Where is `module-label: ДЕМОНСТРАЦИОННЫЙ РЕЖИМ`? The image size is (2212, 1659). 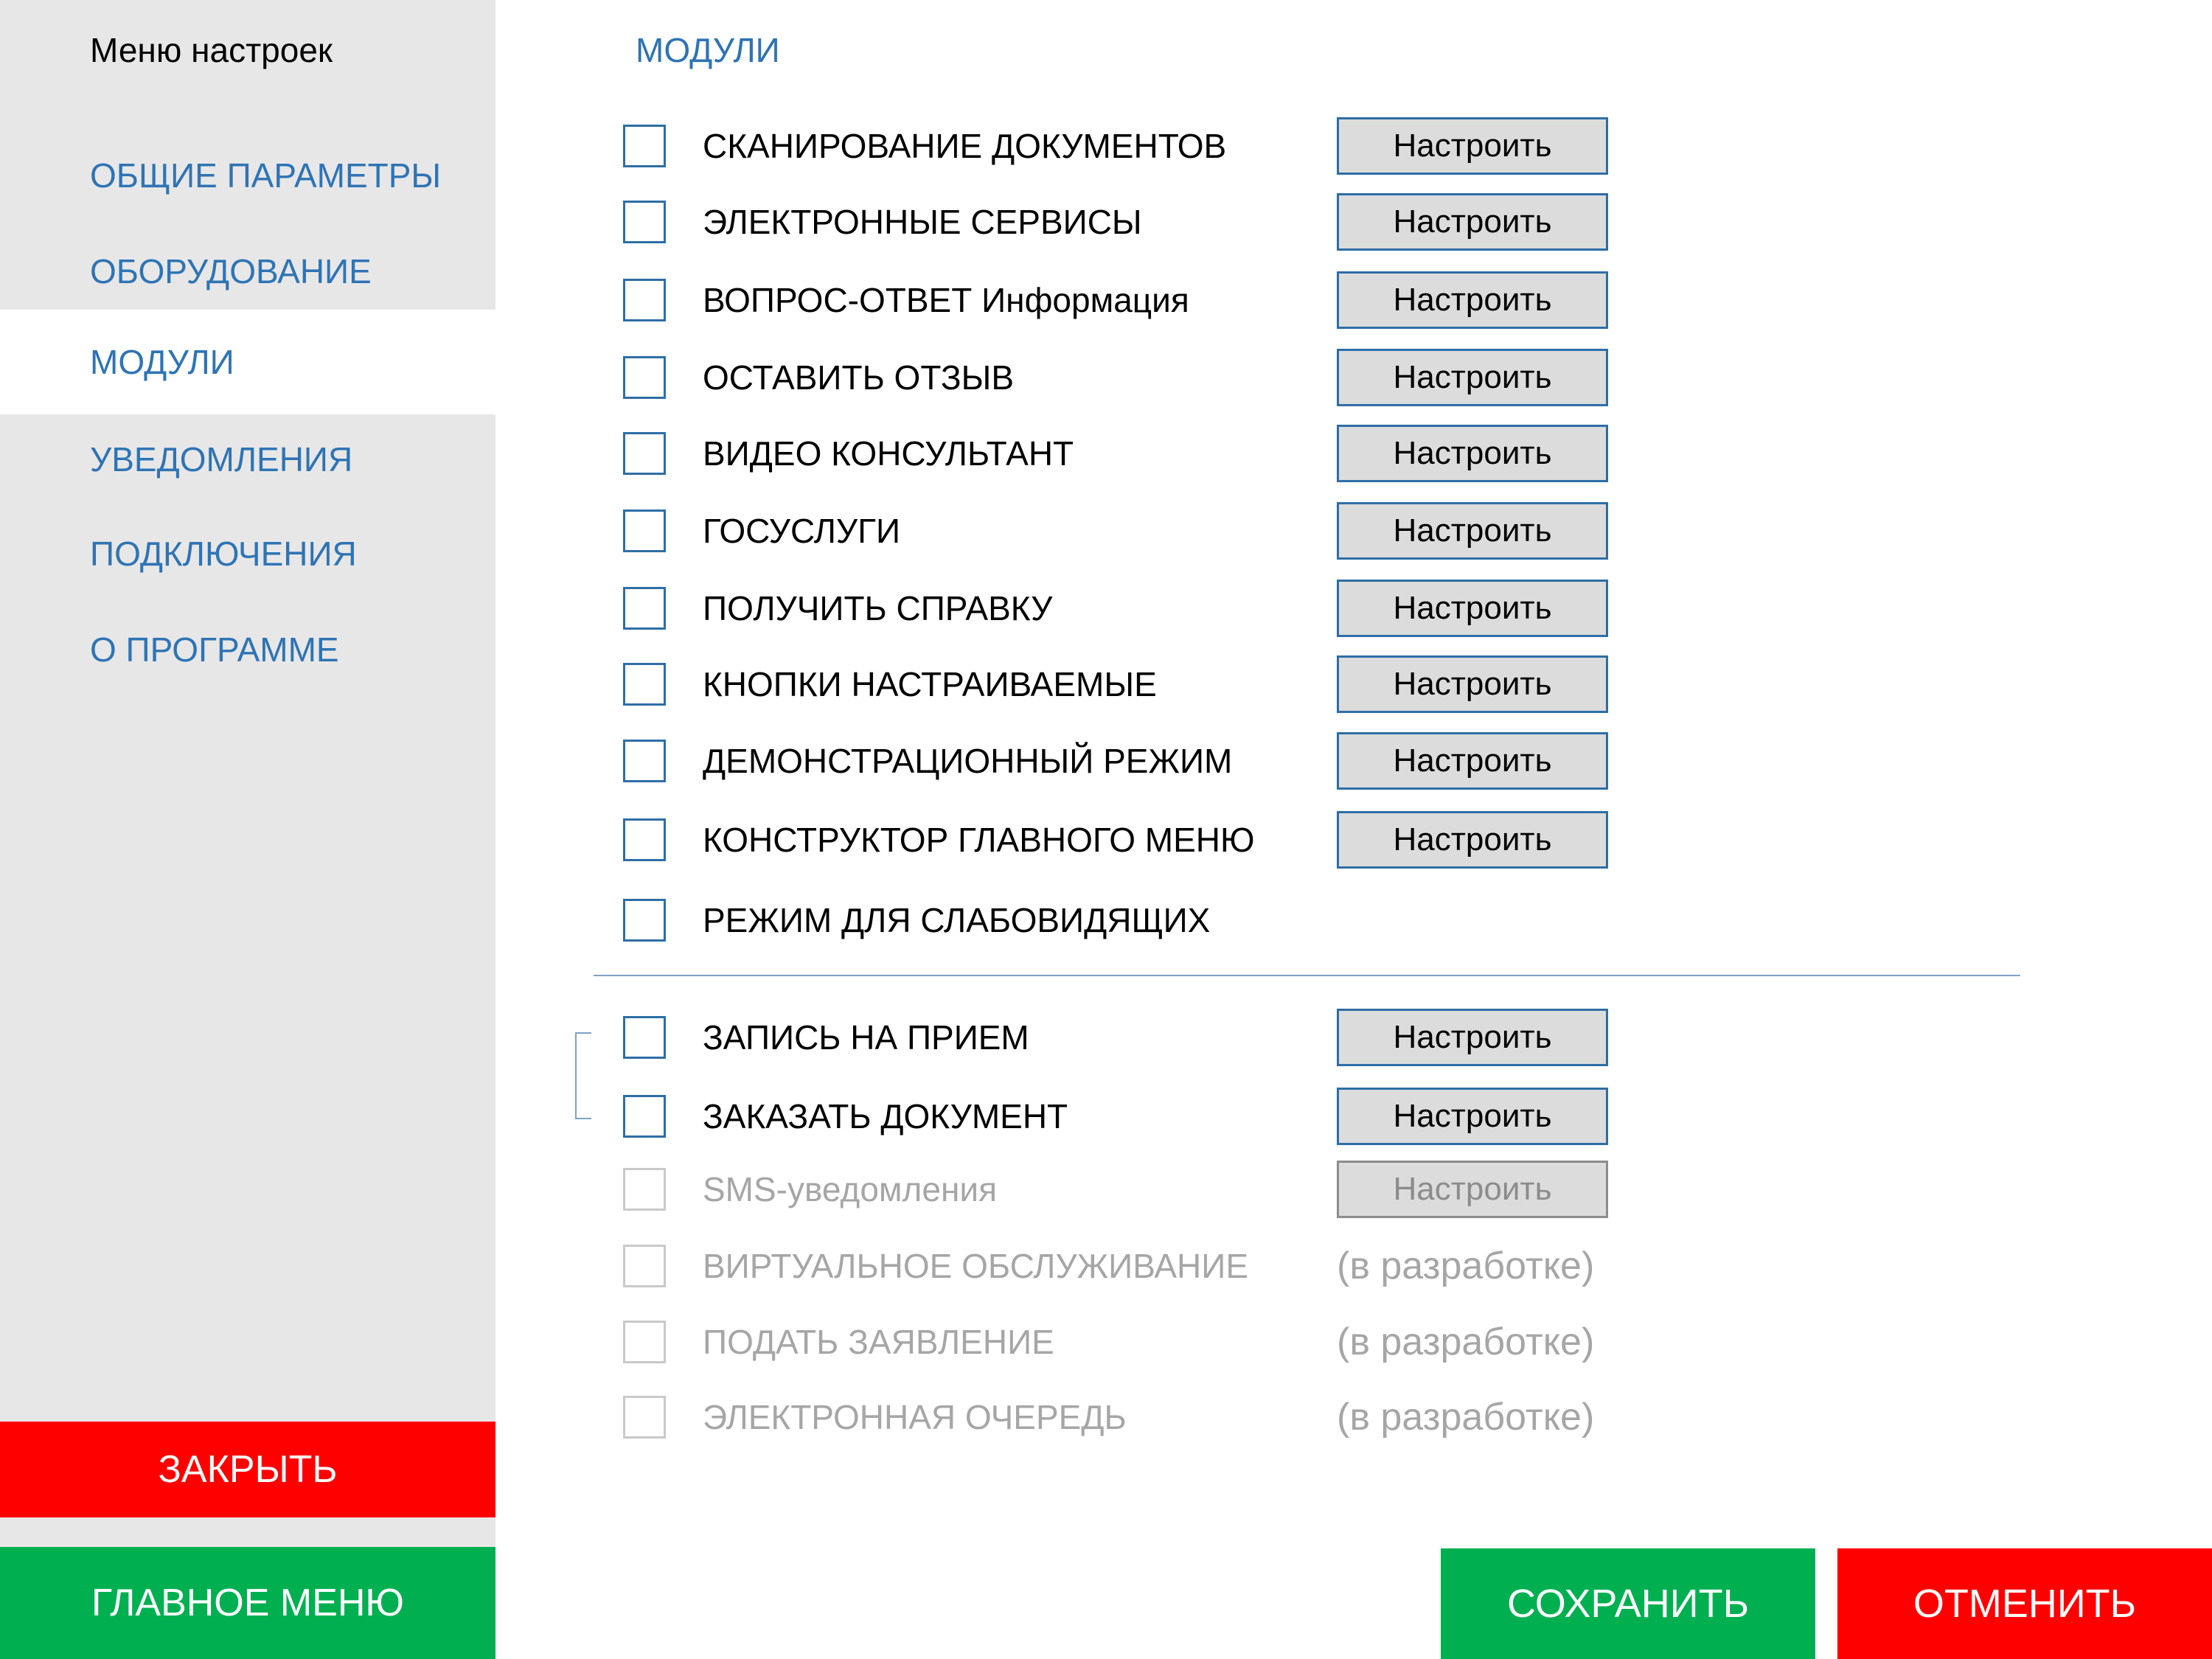
module-label: ДЕМОНСТРАЦИОННЫЙ РЕЖИМ is located at coordinates (968, 761).